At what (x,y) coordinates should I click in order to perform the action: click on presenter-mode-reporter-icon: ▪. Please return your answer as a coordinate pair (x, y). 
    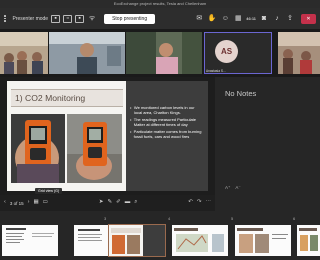
    Looking at the image, I should click on (80, 18).